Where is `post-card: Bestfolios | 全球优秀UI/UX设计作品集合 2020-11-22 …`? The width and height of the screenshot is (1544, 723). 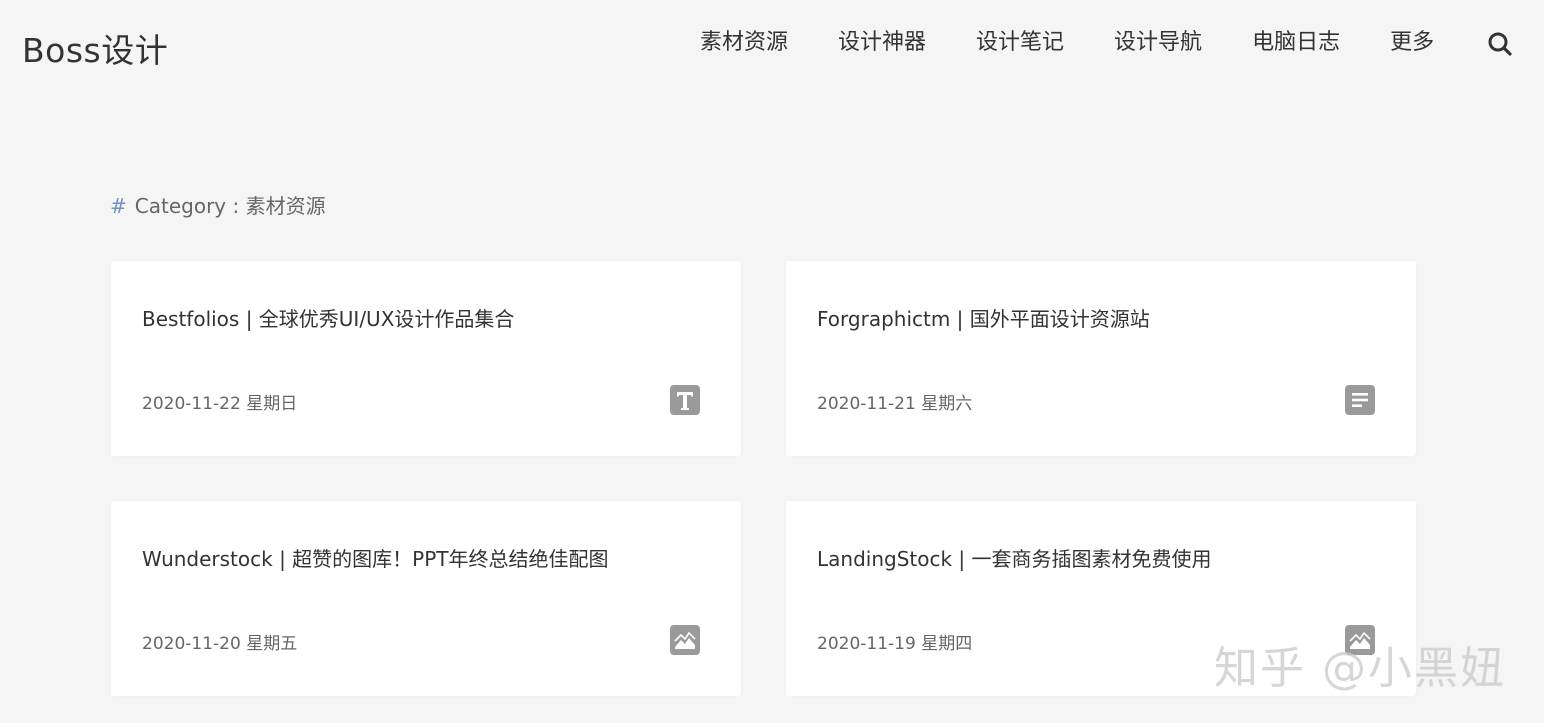
post-card: Bestfolios | 全球优秀UI/UX设计作品集合 2020-11-22 … is located at coordinates (426, 358).